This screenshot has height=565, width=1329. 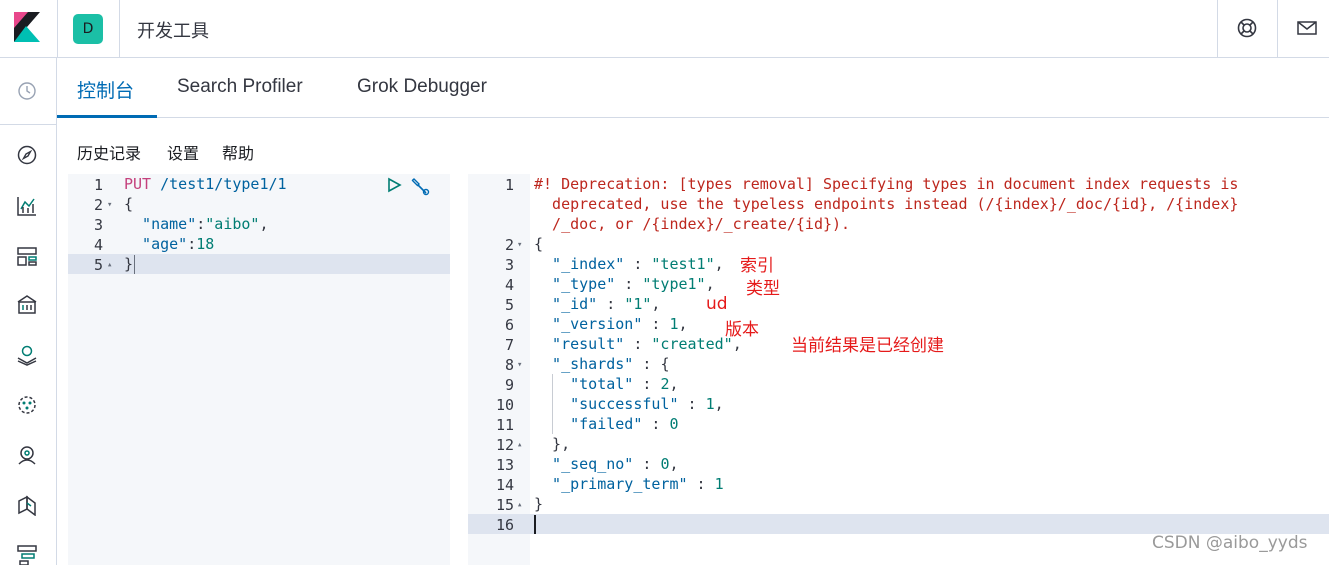 I want to click on line-number: 13, so click(x=504, y=465).